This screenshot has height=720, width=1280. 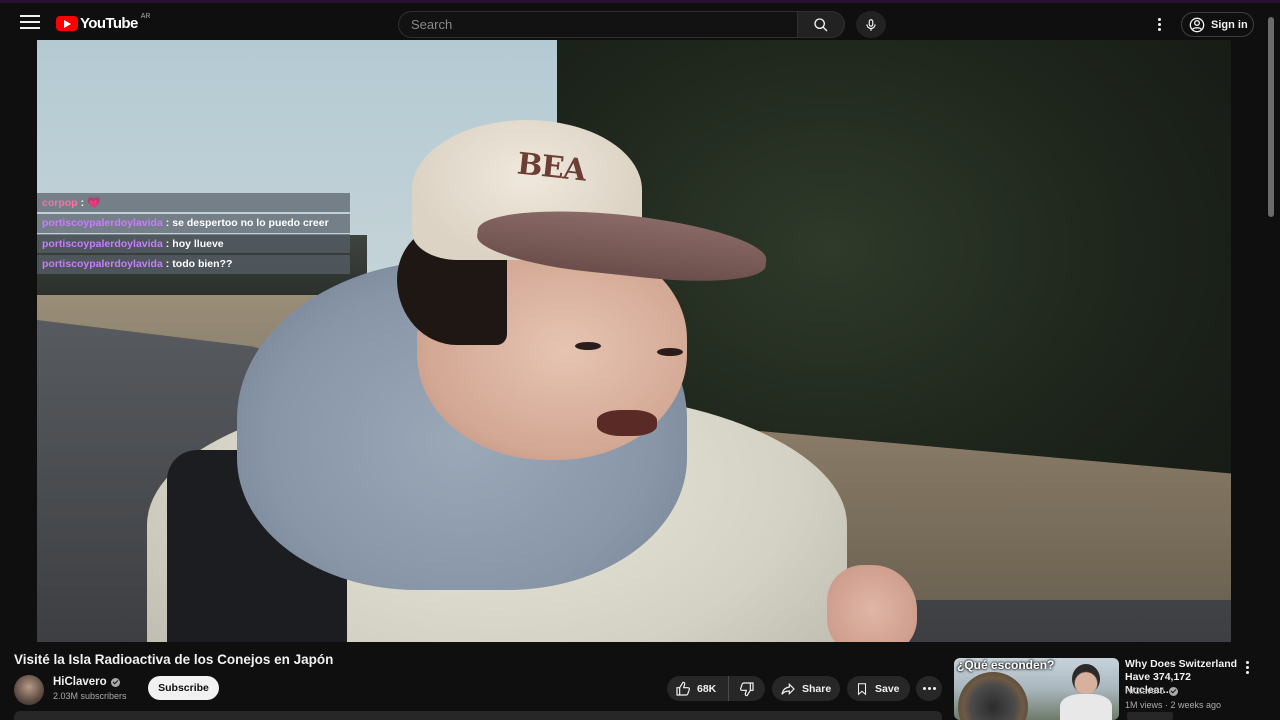 I want to click on recommendation-more-icon, so click(x=1247, y=667).